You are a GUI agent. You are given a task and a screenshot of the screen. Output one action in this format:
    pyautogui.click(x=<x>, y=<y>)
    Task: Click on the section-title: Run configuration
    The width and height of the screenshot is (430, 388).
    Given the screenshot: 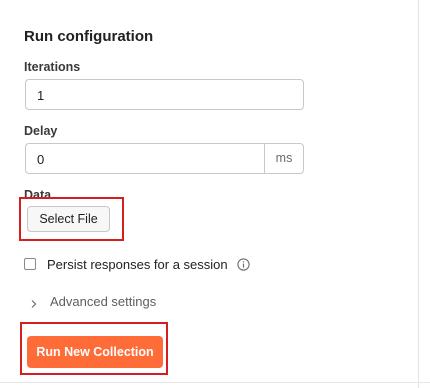 What is the action you would take?
    pyautogui.click(x=89, y=36)
    